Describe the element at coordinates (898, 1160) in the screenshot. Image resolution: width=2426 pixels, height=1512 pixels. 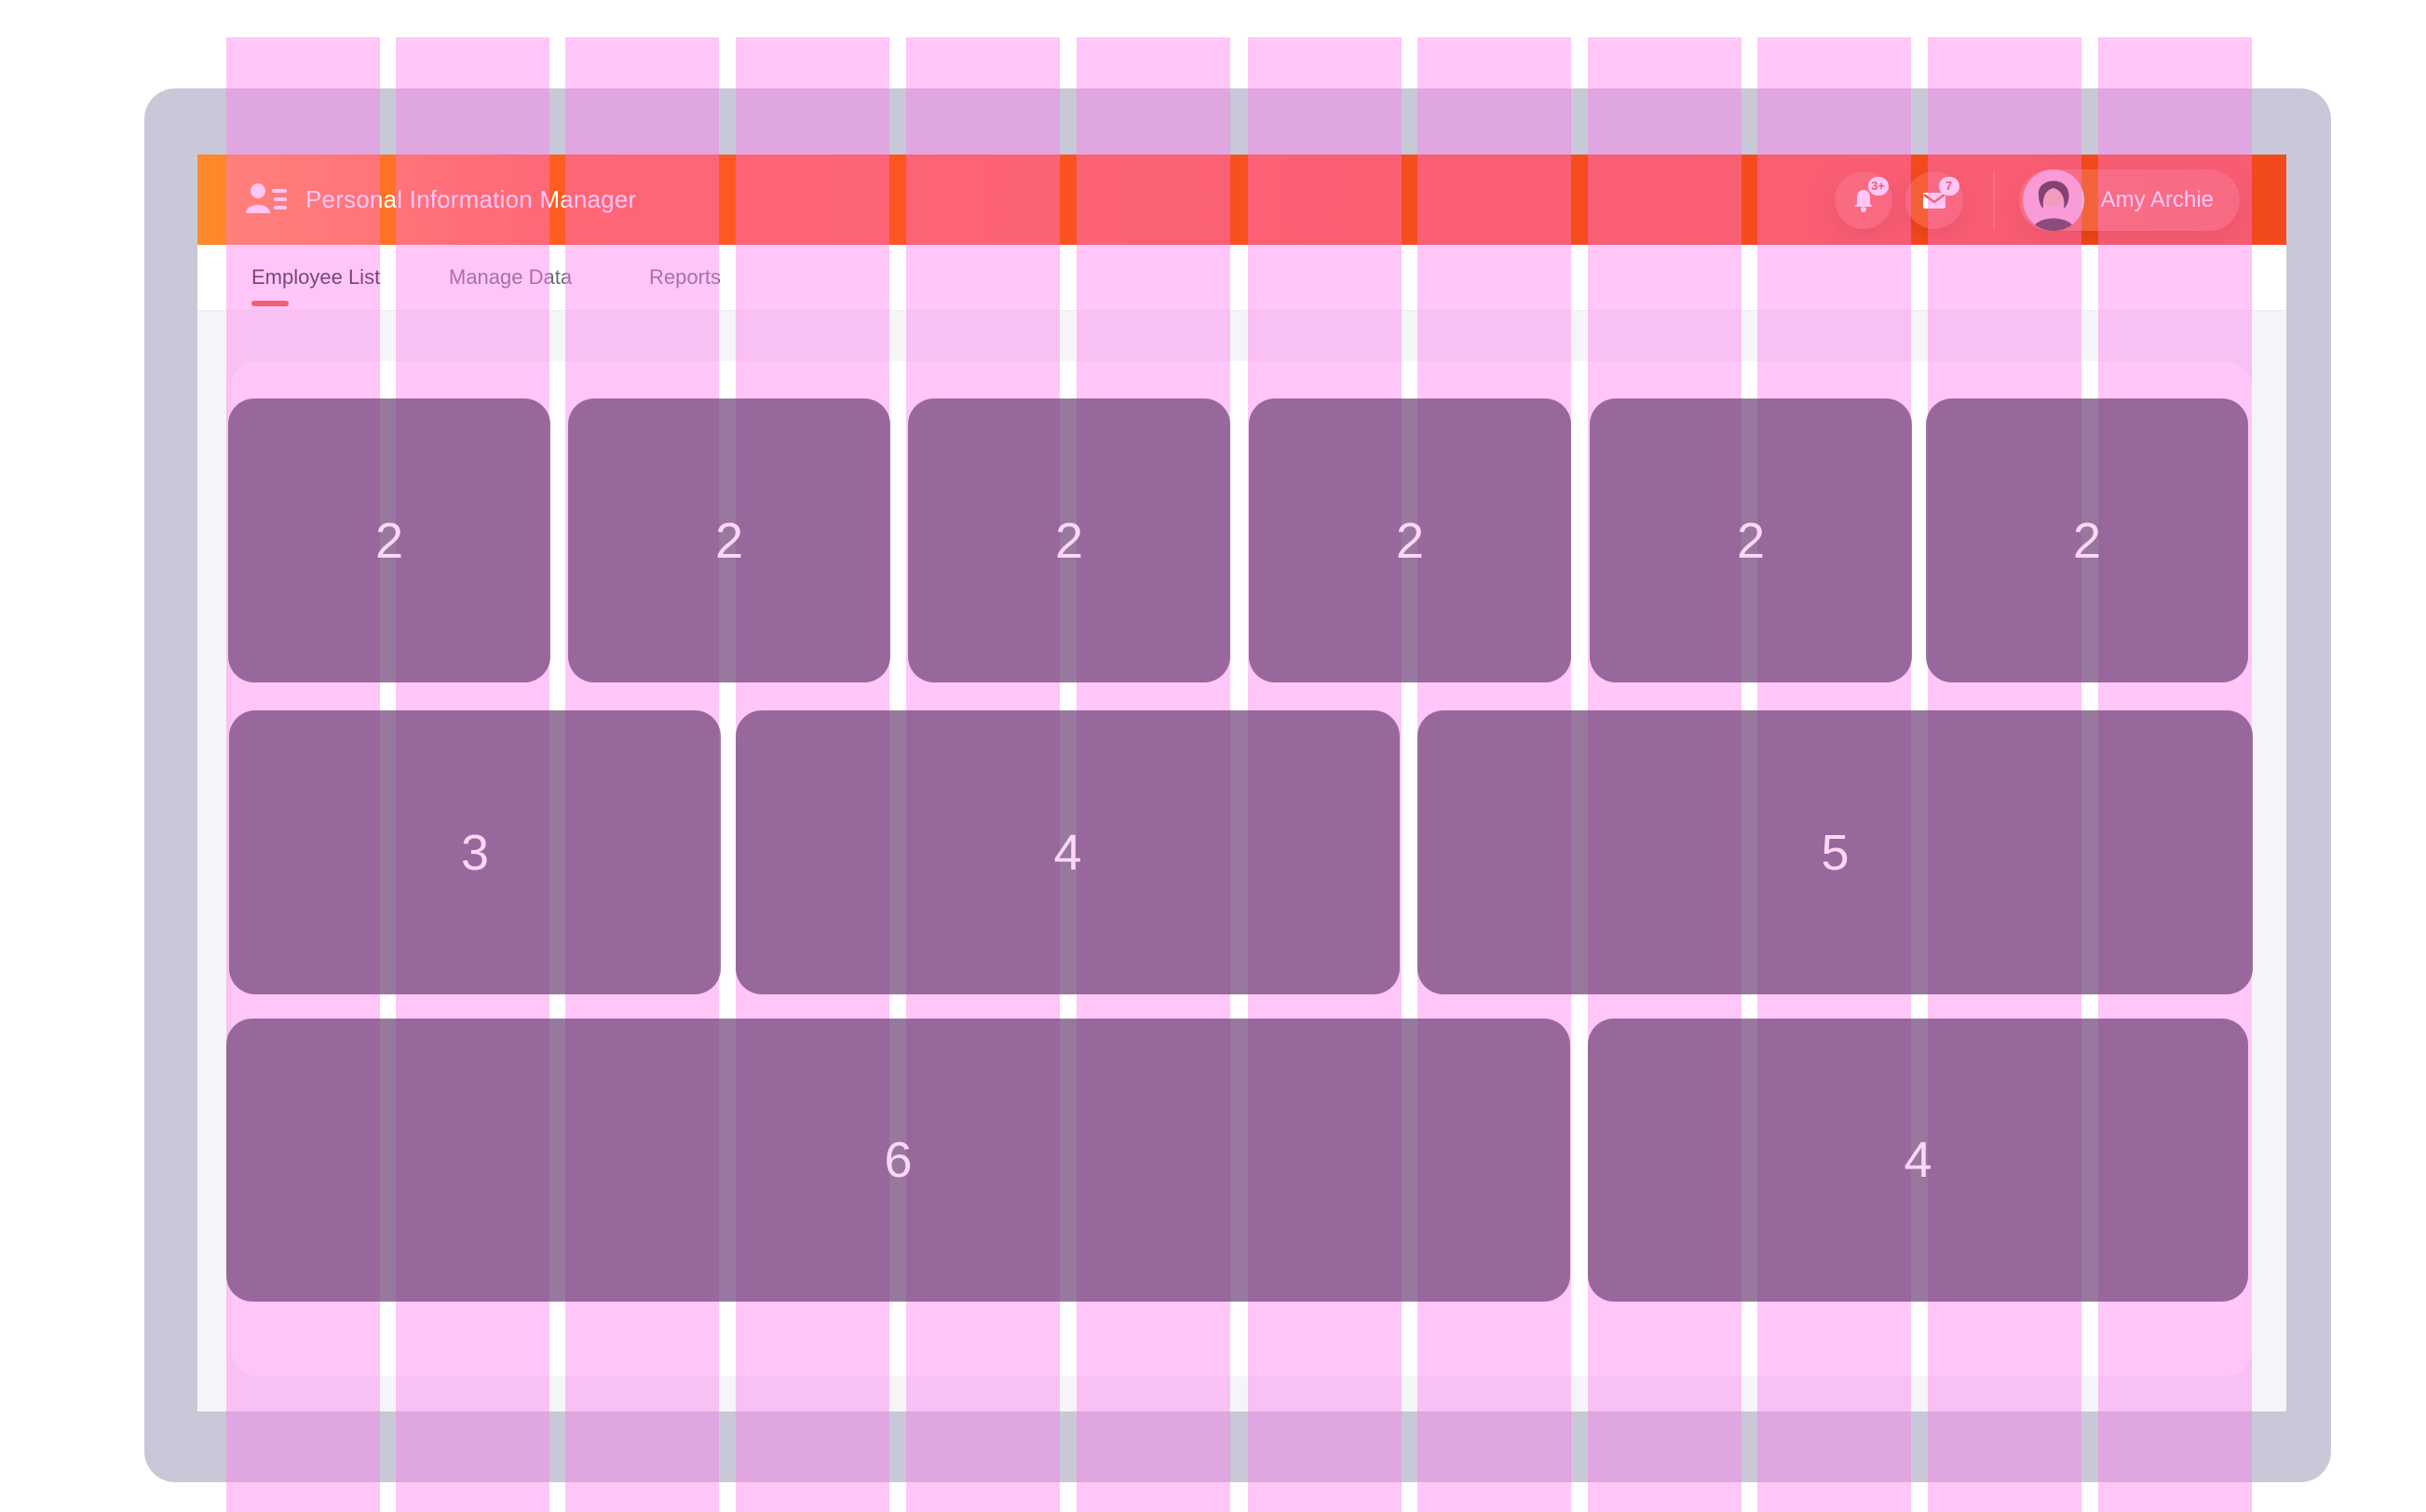
I see `grid-cell: 6` at that location.